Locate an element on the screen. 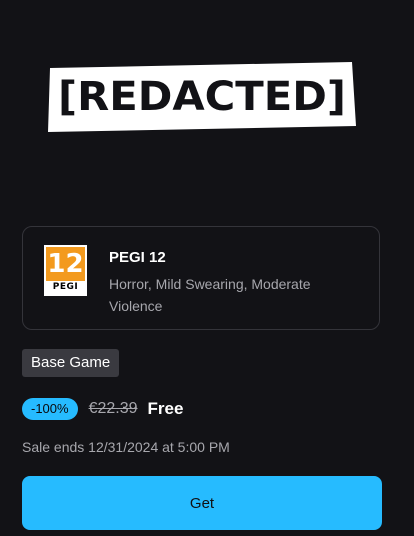 The image size is (414, 536). pegi-rating-label: PEGI is located at coordinates (65, 287).